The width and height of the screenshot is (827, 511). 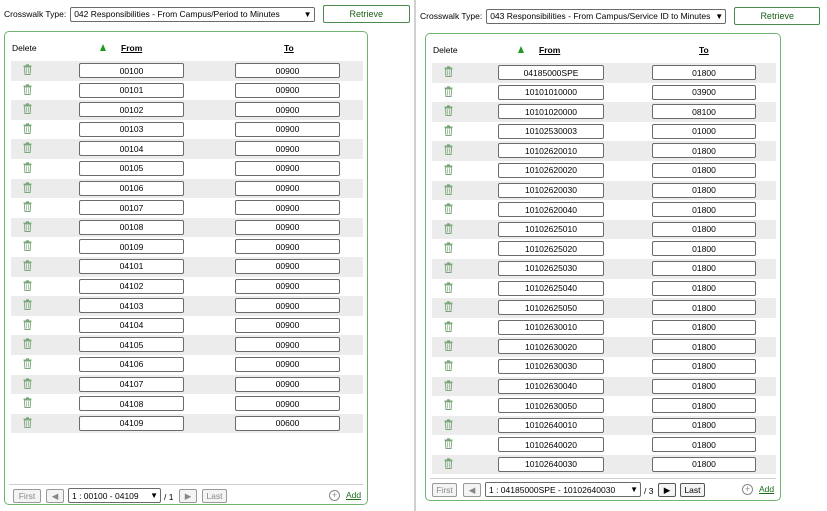 What do you see at coordinates (131, 110) in the screenshot?
I see `from-input: 00102` at bounding box center [131, 110].